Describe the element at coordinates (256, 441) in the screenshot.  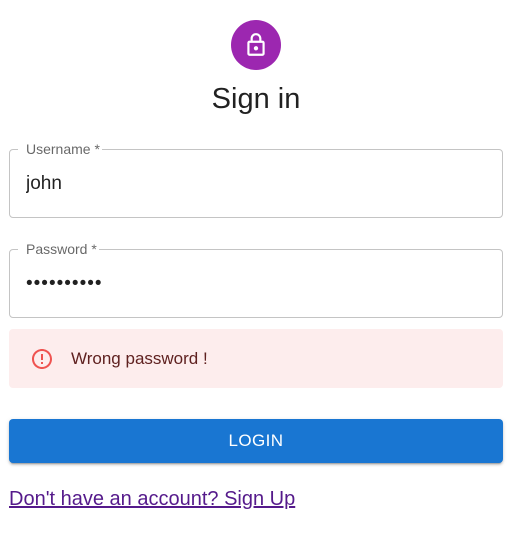
I see `login-button: Login` at that location.